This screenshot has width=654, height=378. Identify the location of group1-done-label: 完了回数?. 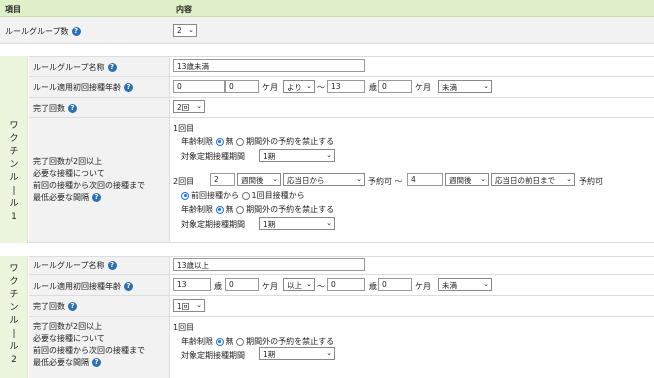
(55, 108).